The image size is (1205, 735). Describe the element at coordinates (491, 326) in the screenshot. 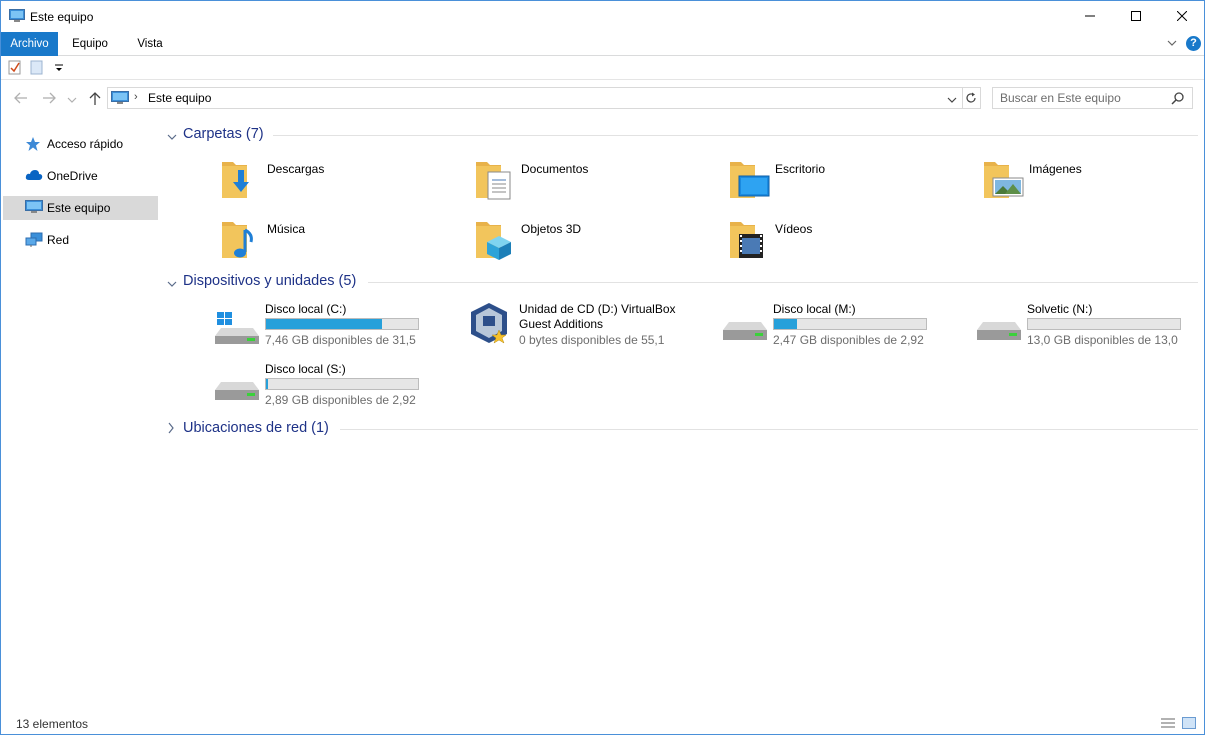

I see `virtualbox-cd-icon` at that location.